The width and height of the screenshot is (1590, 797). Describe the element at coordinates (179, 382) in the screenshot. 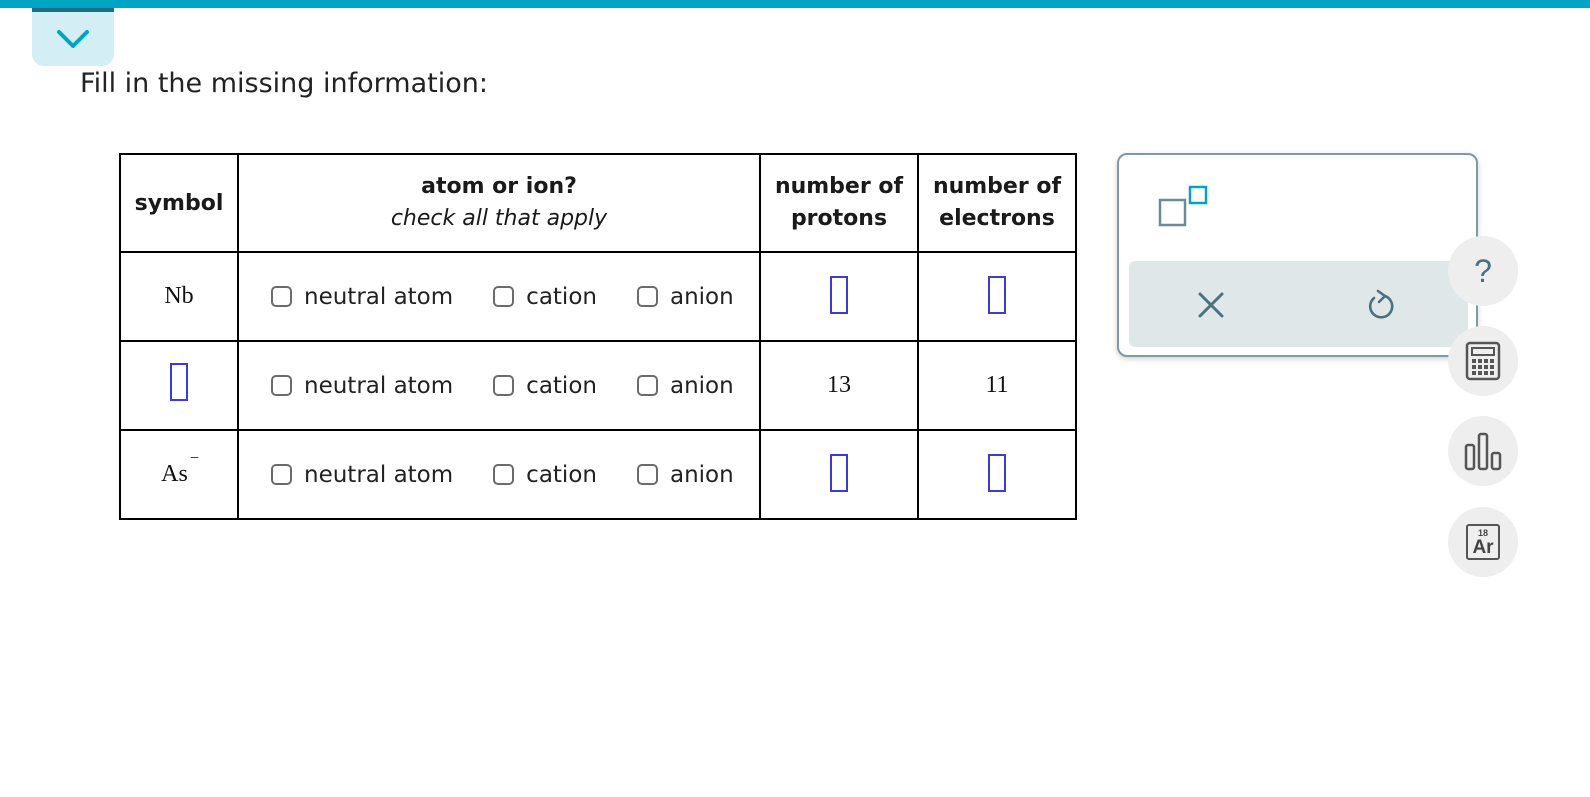

I see `symbol-input` at that location.